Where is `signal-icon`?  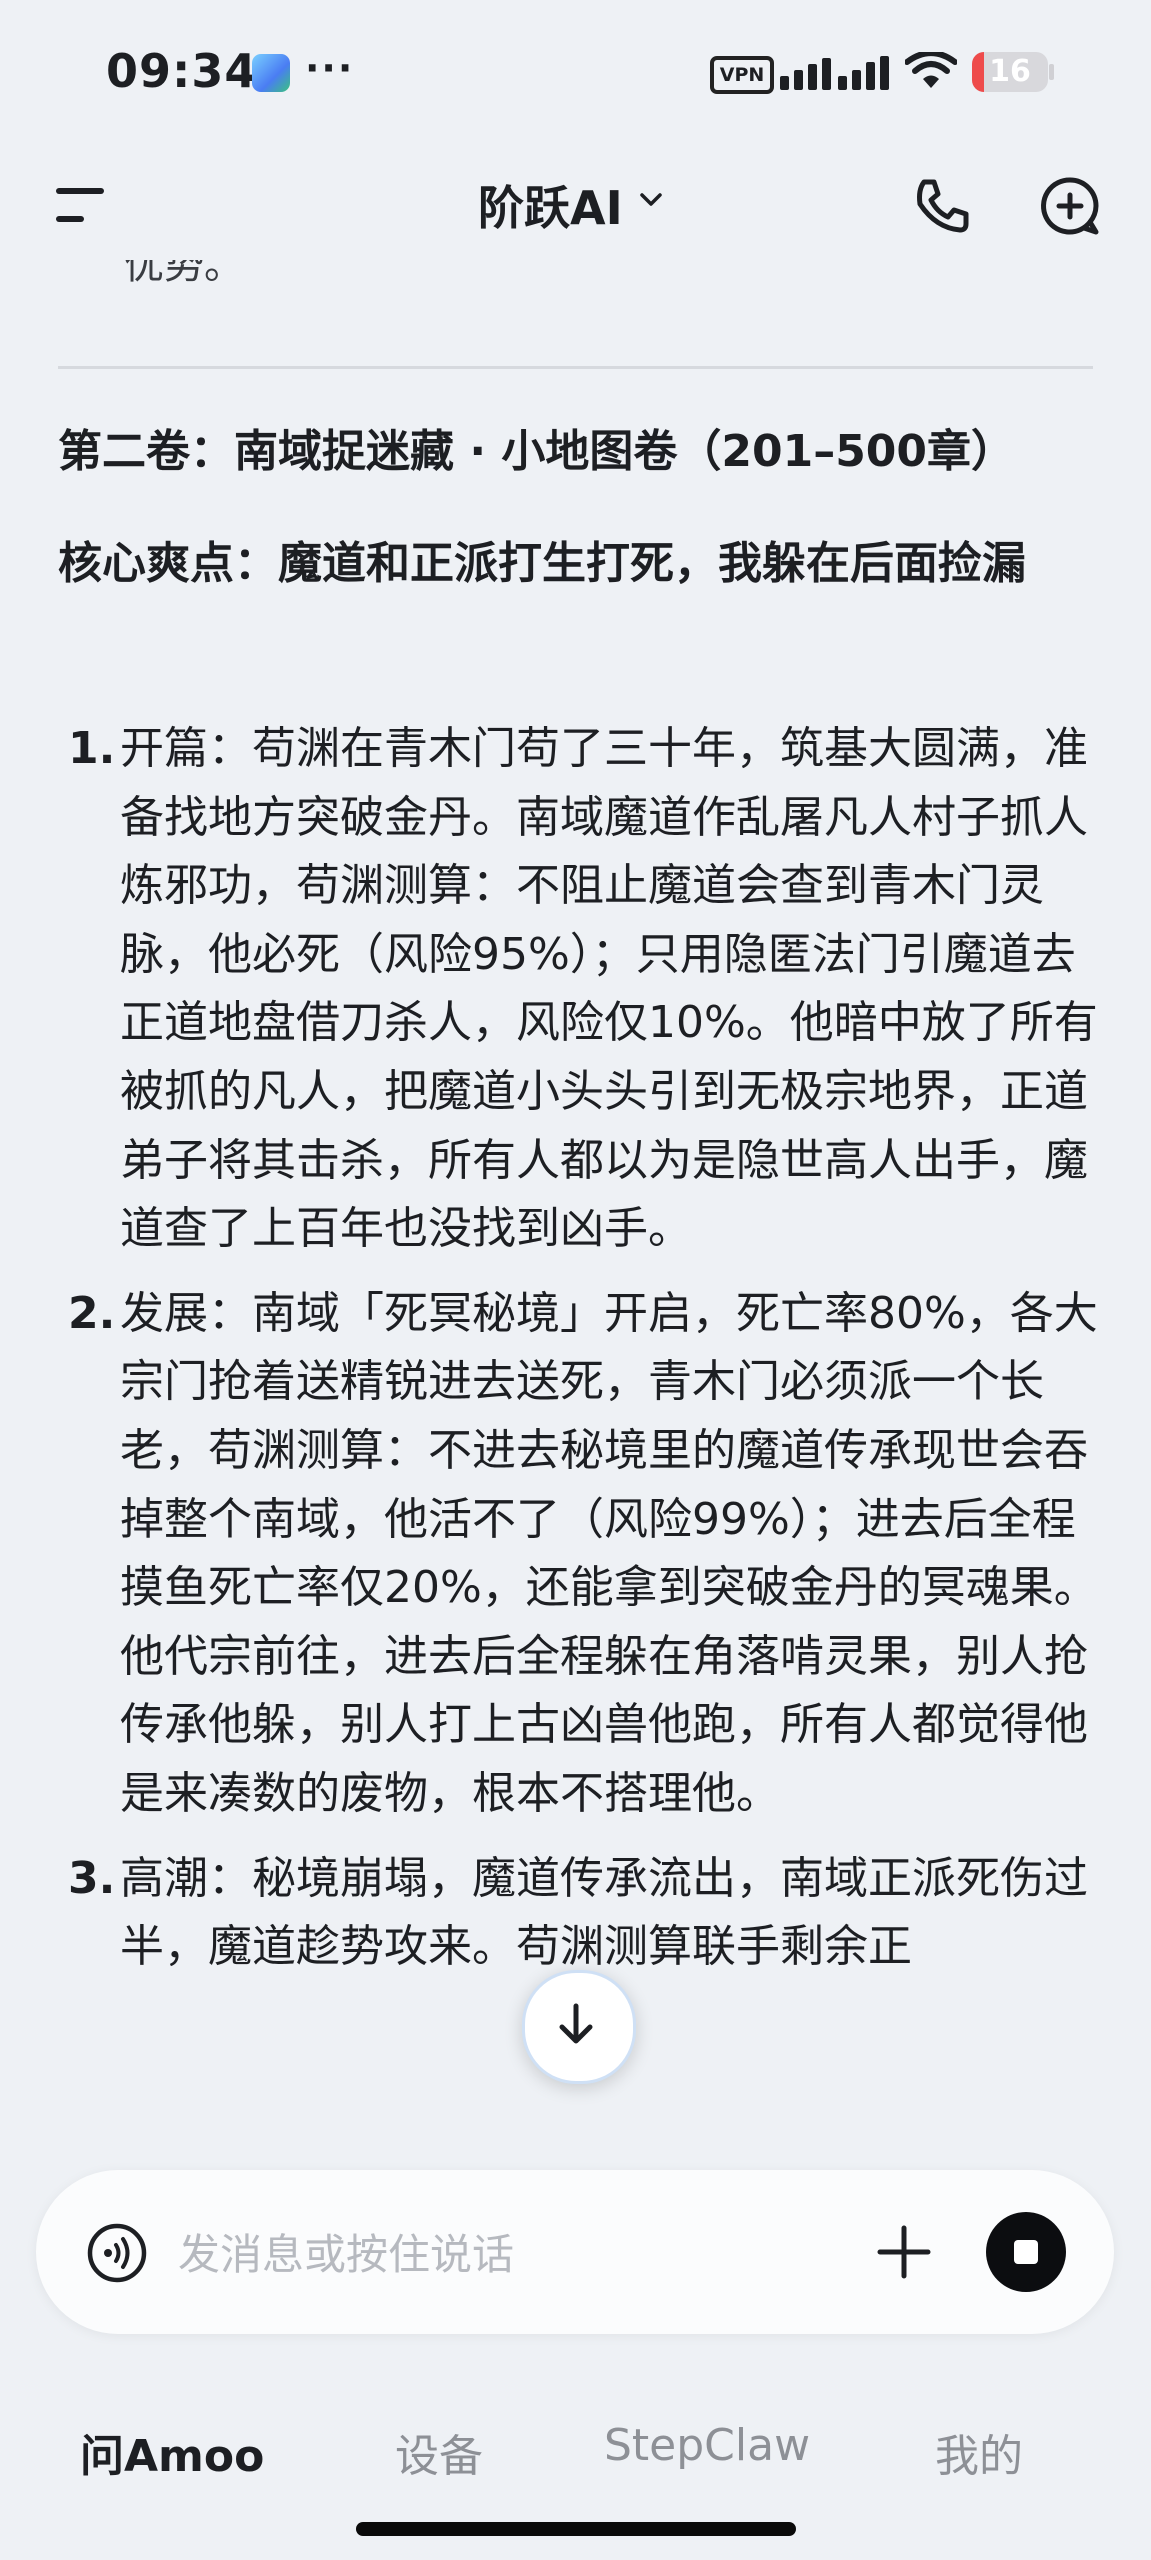 signal-icon is located at coordinates (834, 73).